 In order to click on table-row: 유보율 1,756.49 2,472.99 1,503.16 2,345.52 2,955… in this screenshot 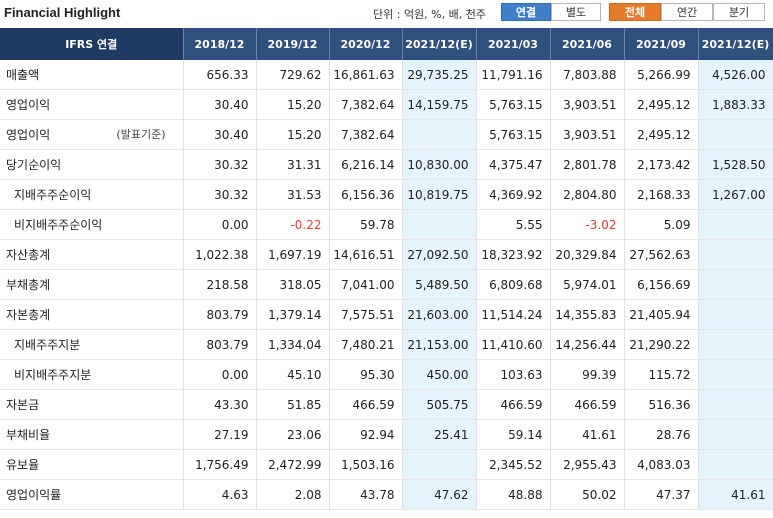, I will do `click(386, 464)`.